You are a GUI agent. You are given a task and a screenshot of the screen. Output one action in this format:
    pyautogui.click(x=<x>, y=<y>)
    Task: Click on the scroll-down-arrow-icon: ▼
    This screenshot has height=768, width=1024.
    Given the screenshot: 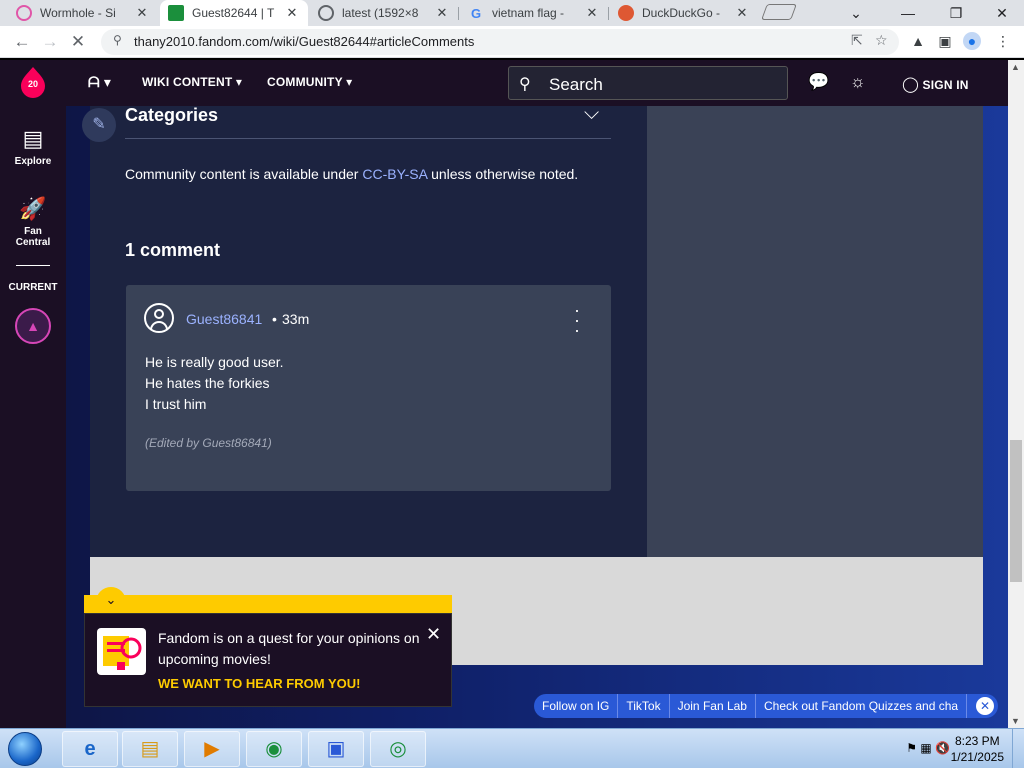 What is the action you would take?
    pyautogui.click(x=1015, y=721)
    